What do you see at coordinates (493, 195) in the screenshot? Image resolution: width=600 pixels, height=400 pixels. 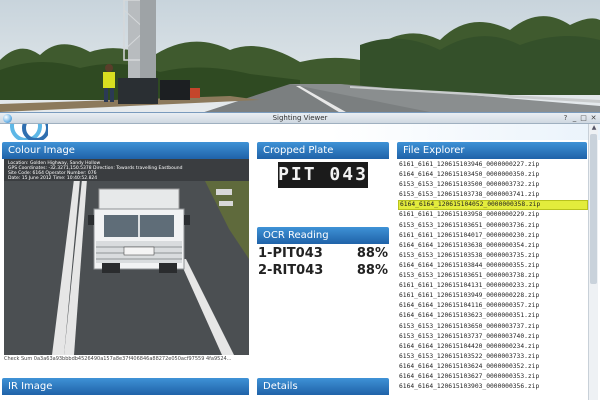 I see `file-list-item: 6153_6153_120615103738_0000003741.zip` at bounding box center [493, 195].